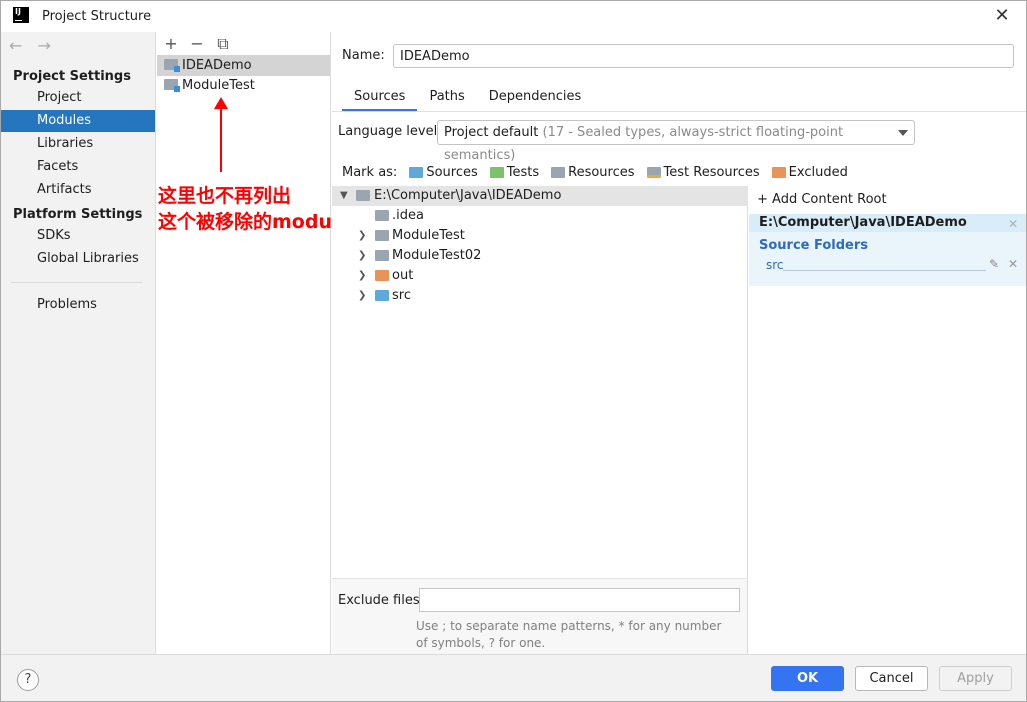 The width and height of the screenshot is (1027, 702). What do you see at coordinates (807, 678) in the screenshot?
I see `ok-button: OK` at bounding box center [807, 678].